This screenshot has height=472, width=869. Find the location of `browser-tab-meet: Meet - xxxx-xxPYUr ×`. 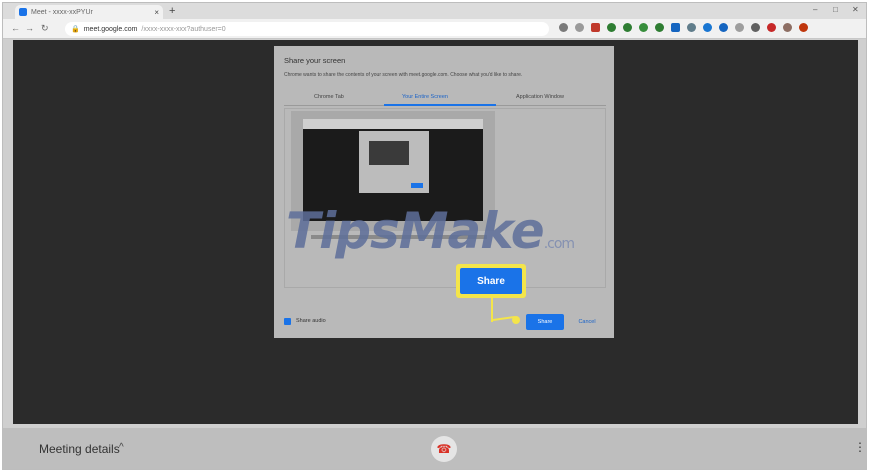

browser-tab-meet: Meet - xxxx-xxPYUr × is located at coordinates (89, 12).